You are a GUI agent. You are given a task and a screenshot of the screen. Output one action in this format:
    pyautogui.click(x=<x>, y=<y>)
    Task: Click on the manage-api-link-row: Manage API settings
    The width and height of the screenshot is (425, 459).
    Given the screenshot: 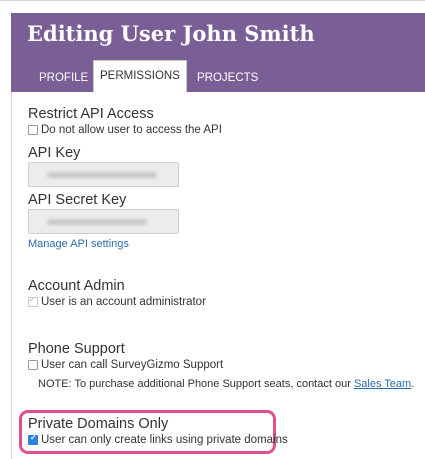 What is the action you would take?
    pyautogui.click(x=78, y=244)
    